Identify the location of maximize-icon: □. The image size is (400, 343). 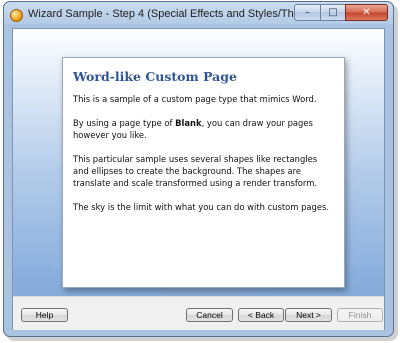
(333, 12).